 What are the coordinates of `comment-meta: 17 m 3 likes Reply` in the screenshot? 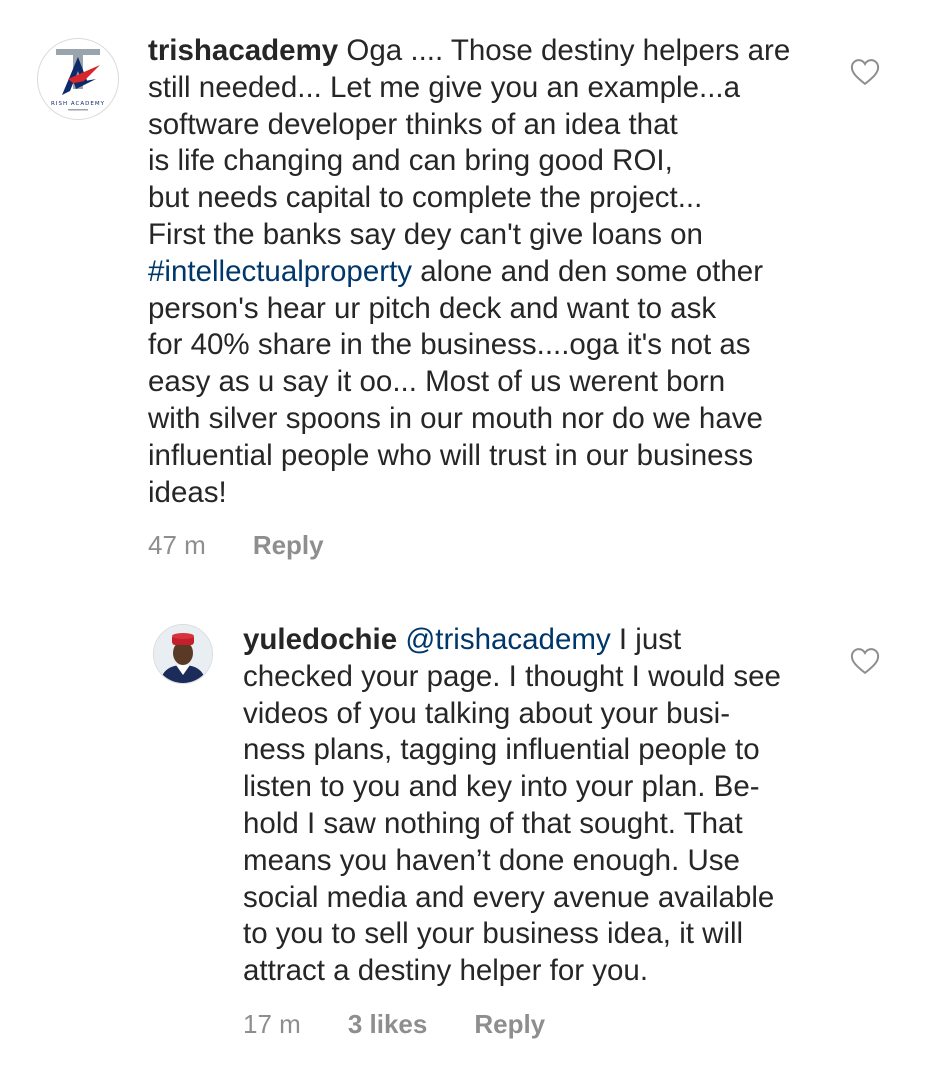 It's located at (394, 1024).